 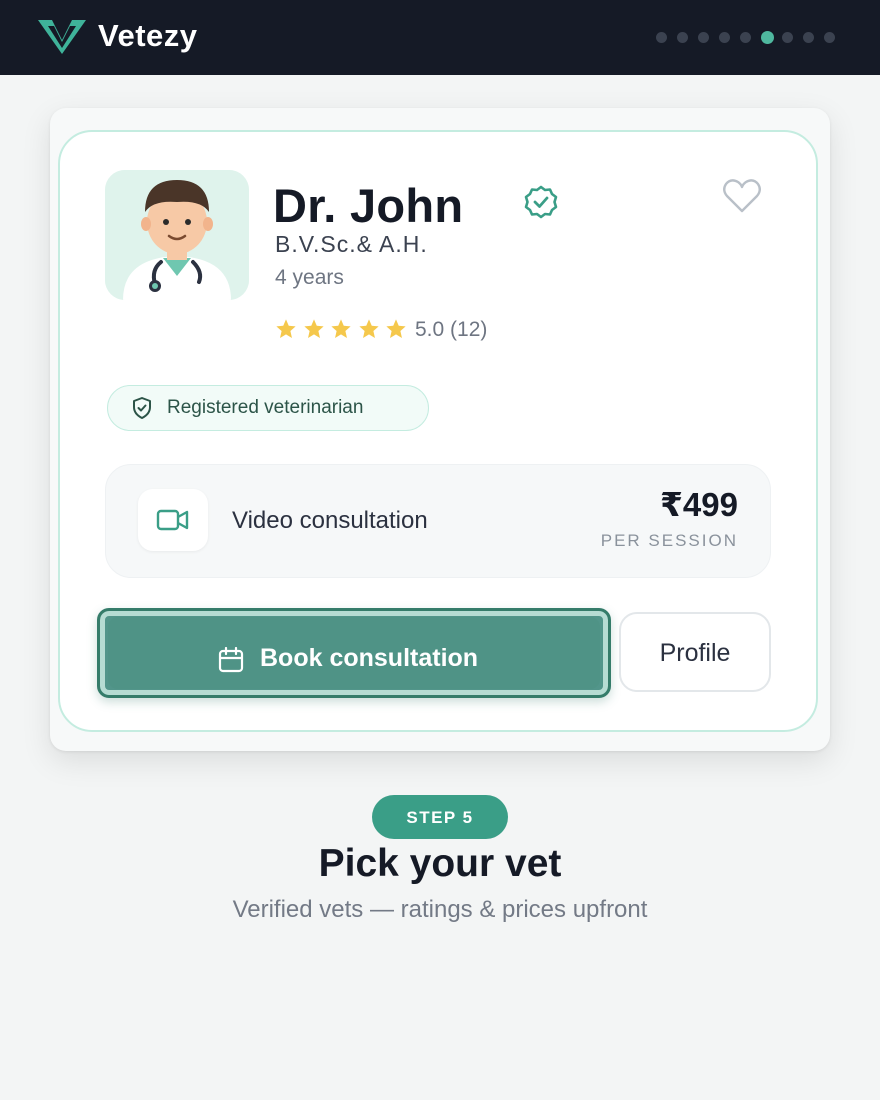 What do you see at coordinates (330, 520) in the screenshot?
I see `consultation-label: Video consultation` at bounding box center [330, 520].